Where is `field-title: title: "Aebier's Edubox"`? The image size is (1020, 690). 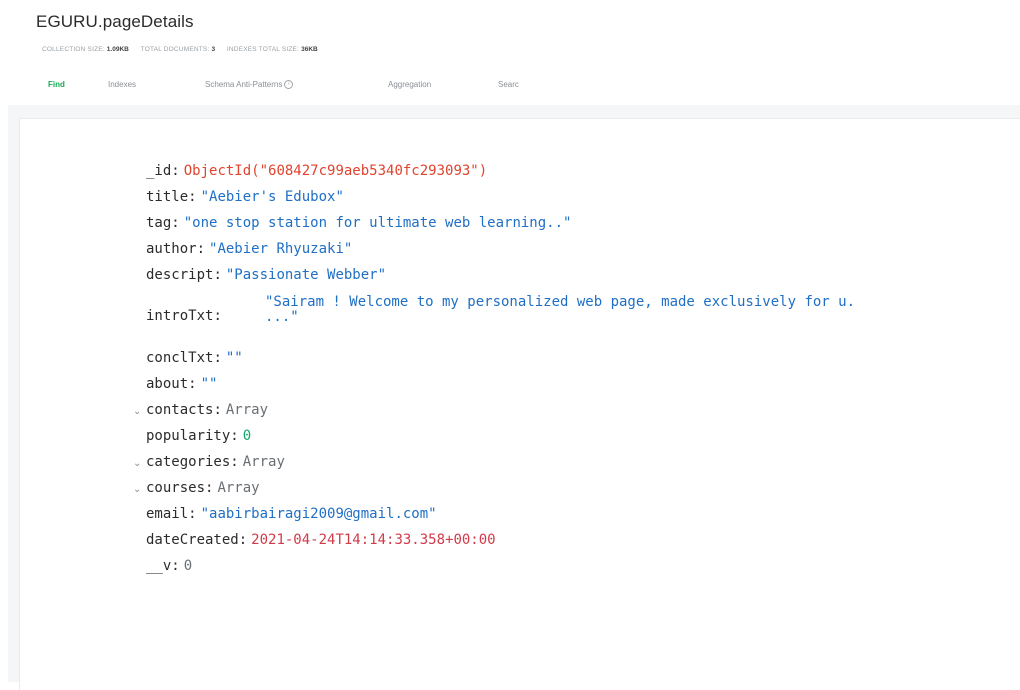 field-title: title: "Aebier's Edubox" is located at coordinates (245, 197).